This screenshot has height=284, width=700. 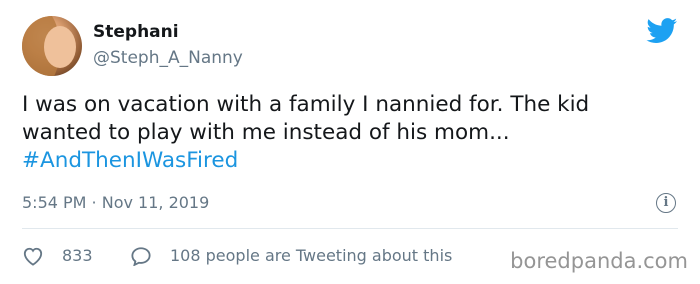 What do you see at coordinates (347, 161) in the screenshot?
I see `hashtag-link: #AndThenIWasFired` at bounding box center [347, 161].